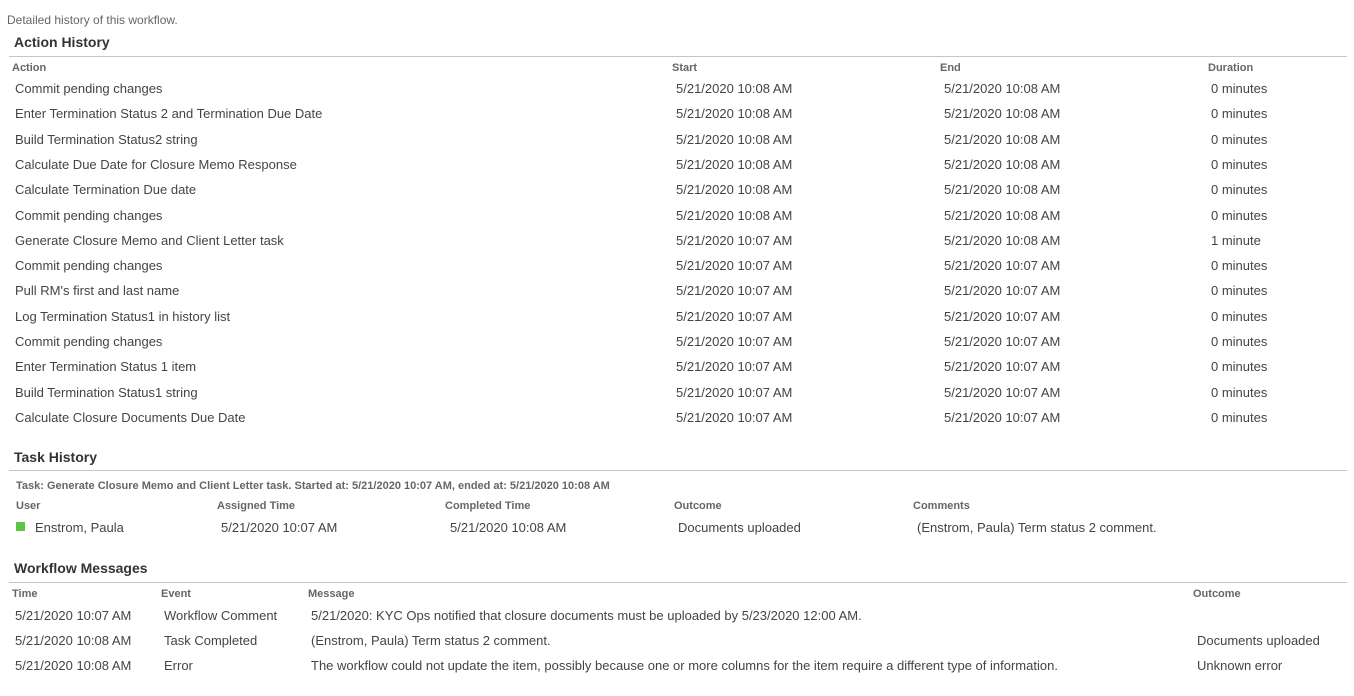  Describe the element at coordinates (106, 367) in the screenshot. I see `action-name: Enter Termination Status 1 item` at that location.